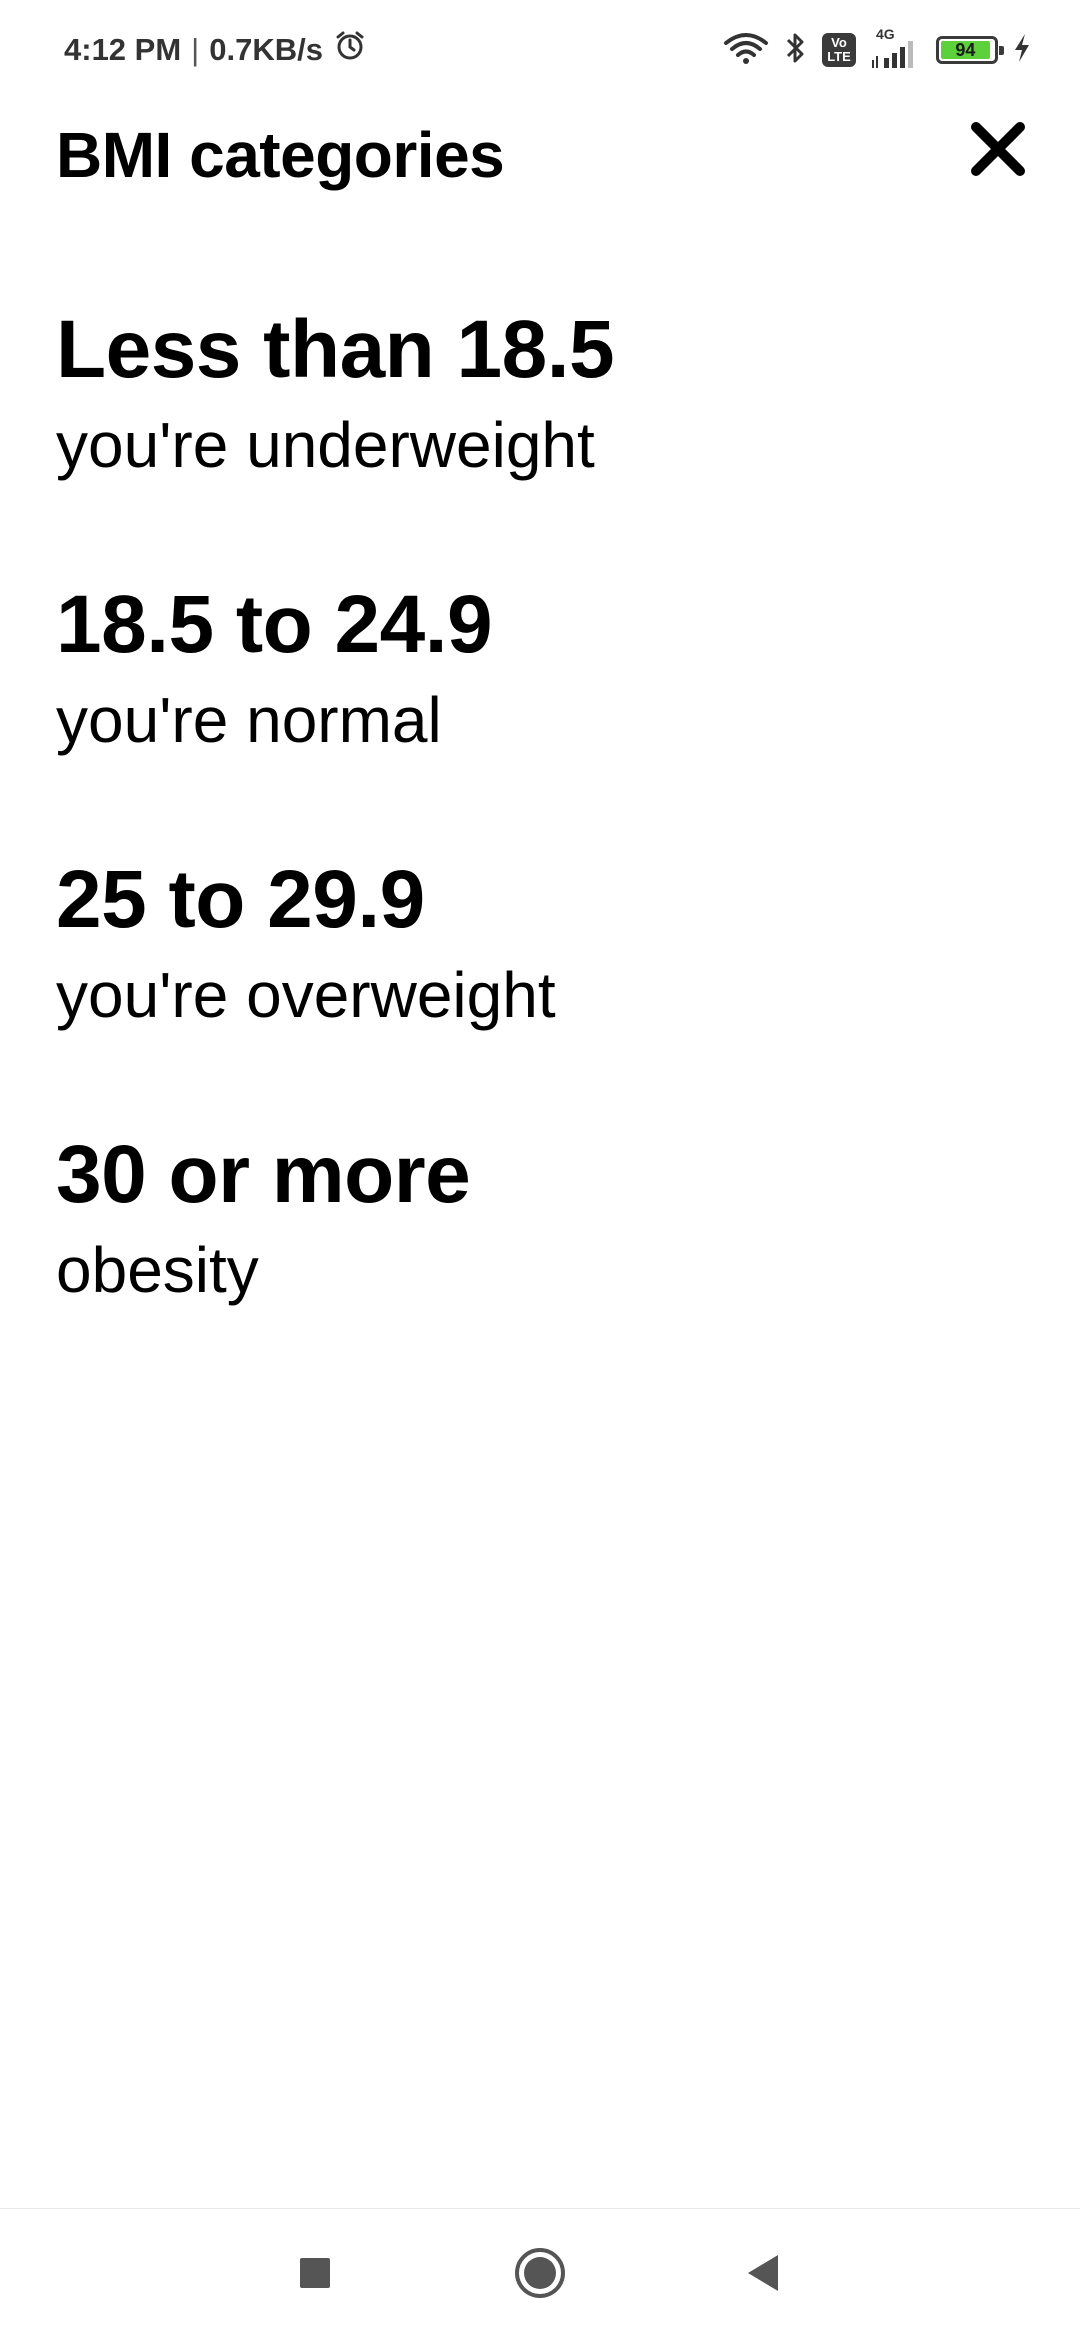 This screenshot has height=2341, width=1080. What do you see at coordinates (546, 712) in the screenshot?
I see `category-normal: 18.5 to 24.9 you're normal` at bounding box center [546, 712].